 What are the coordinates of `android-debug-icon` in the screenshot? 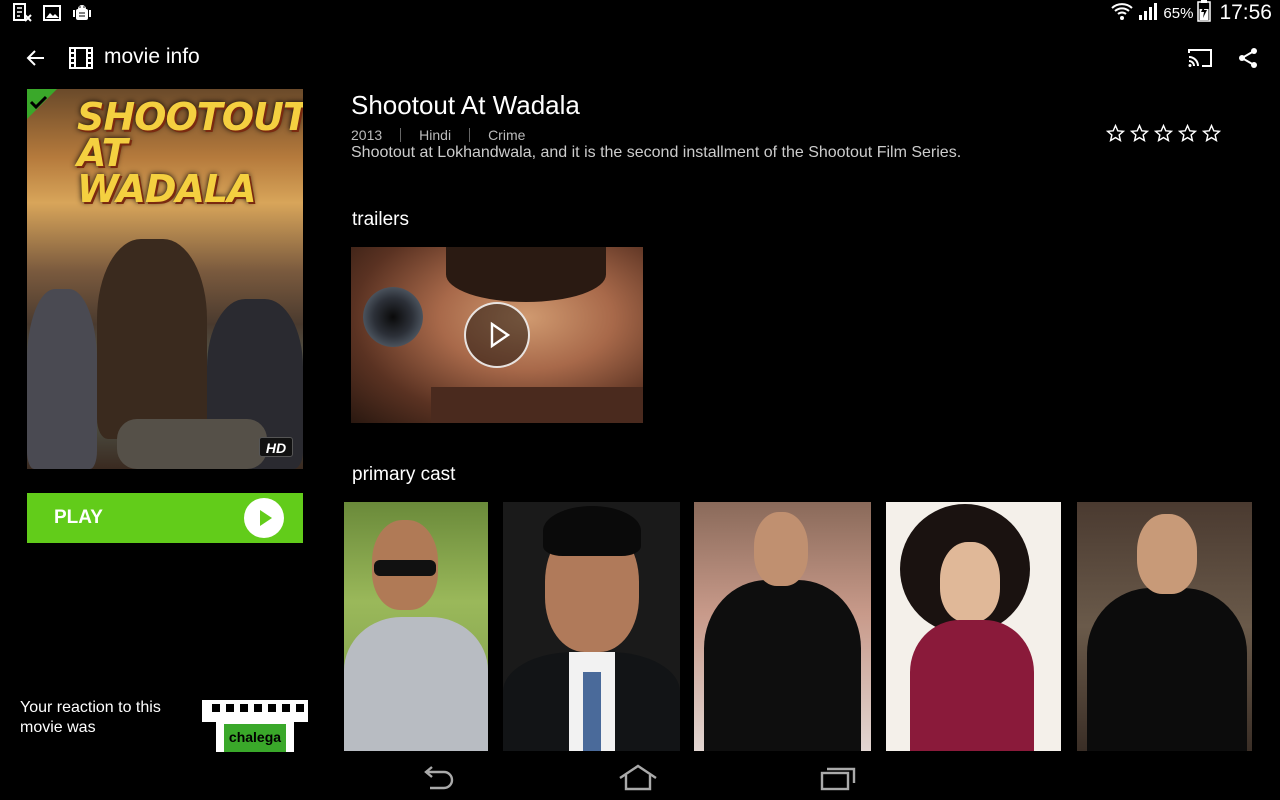 It's located at (82, 13).